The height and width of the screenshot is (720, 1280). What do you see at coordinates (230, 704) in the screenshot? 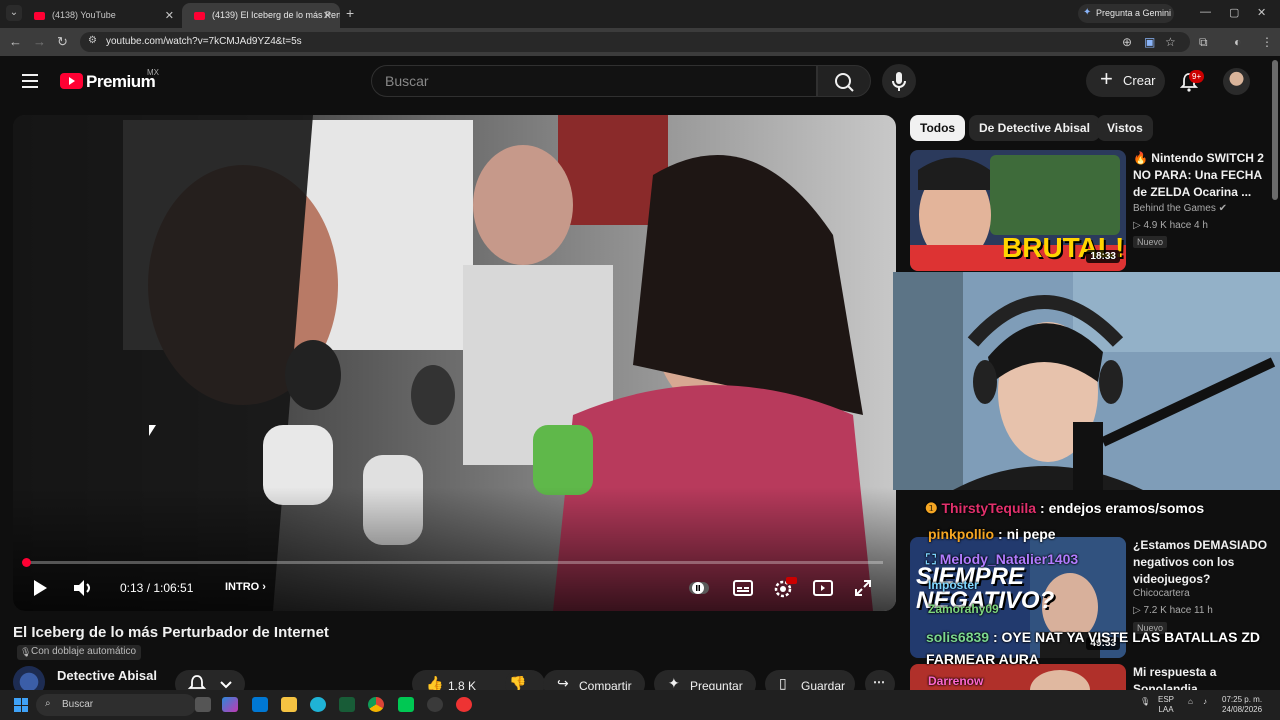
I see `copilot-icon` at bounding box center [230, 704].